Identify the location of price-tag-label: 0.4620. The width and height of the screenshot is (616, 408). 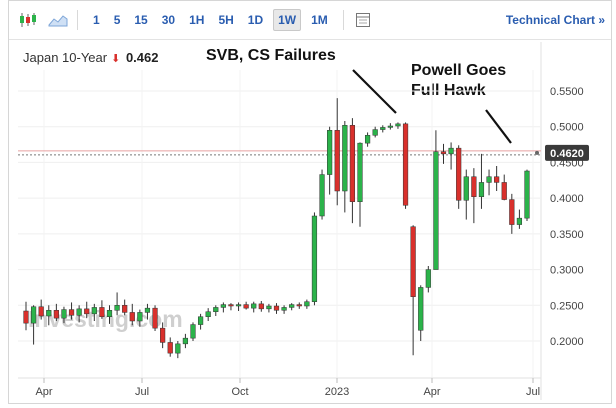
(567, 154).